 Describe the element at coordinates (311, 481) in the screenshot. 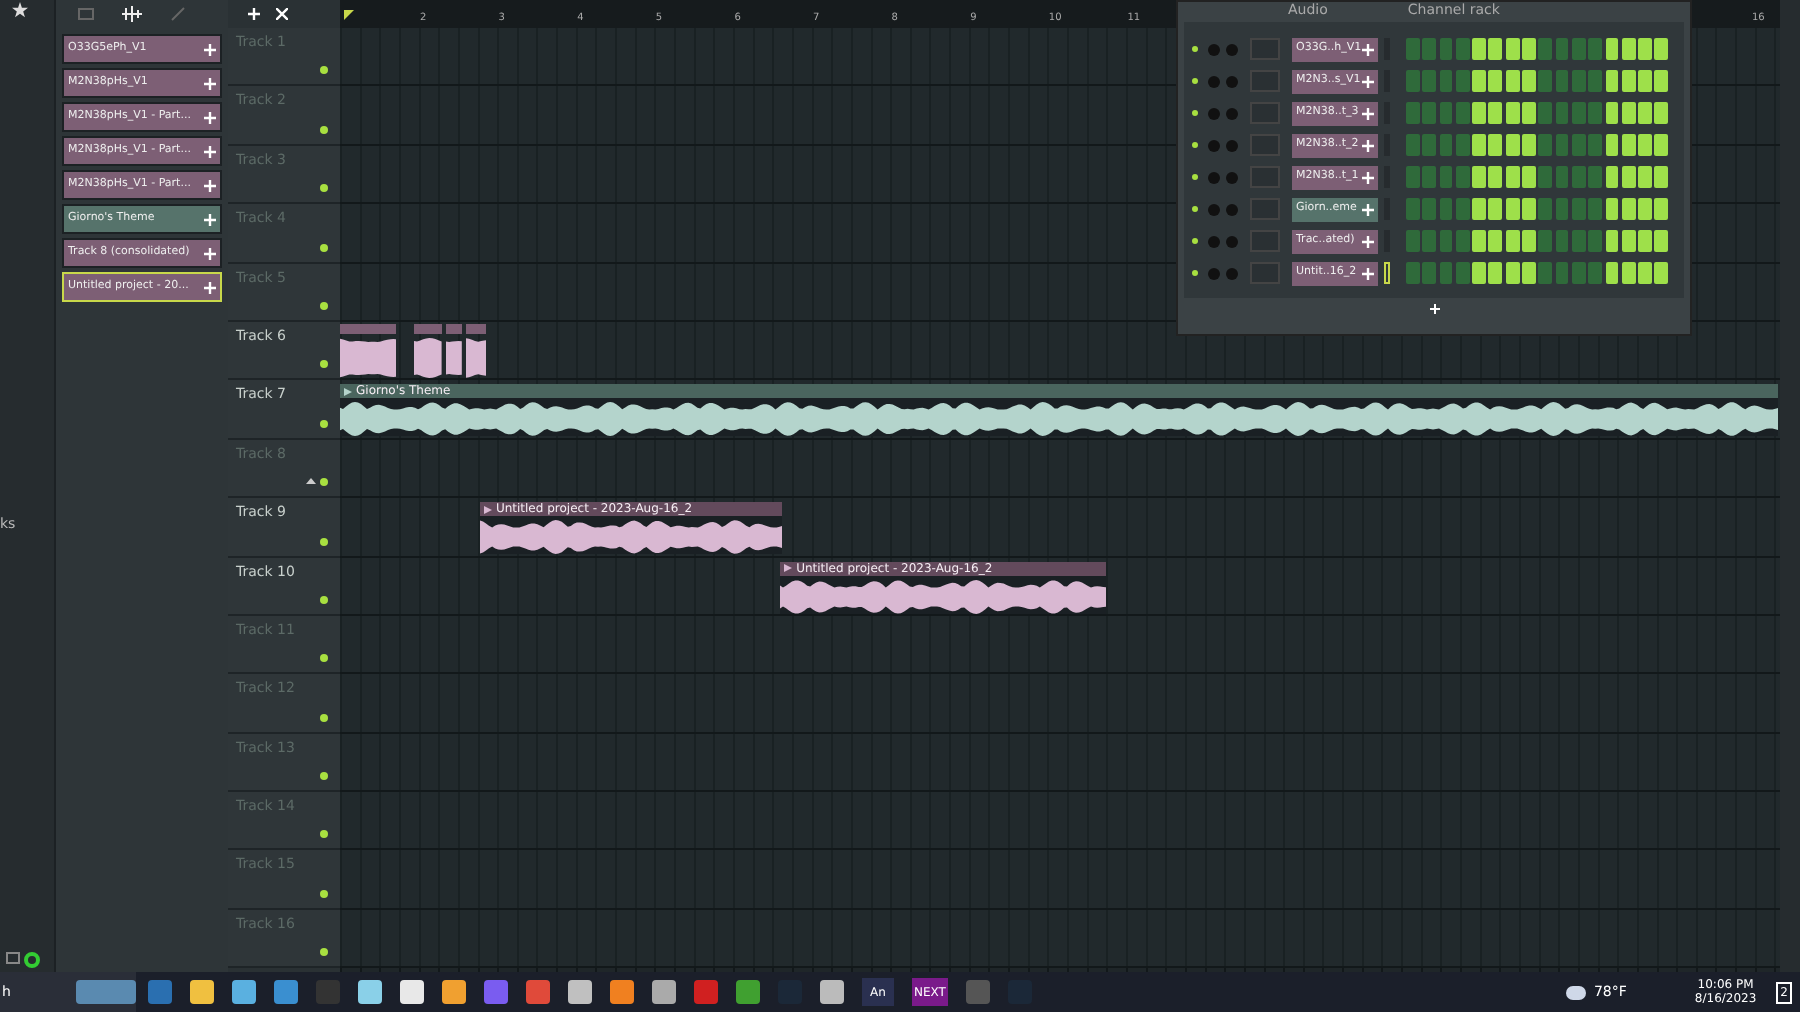

I see `caret-icon` at that location.